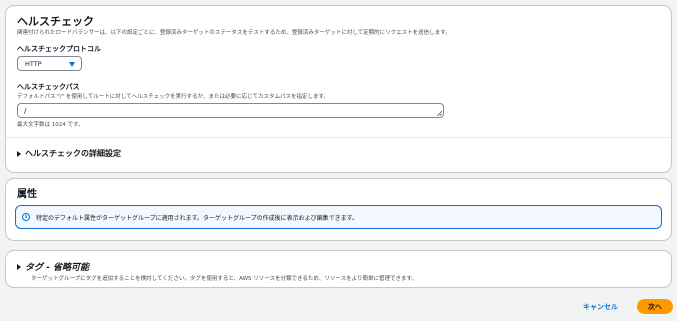  I want to click on path-constraint: 最大文字数は 1024 です。, so click(50, 125).